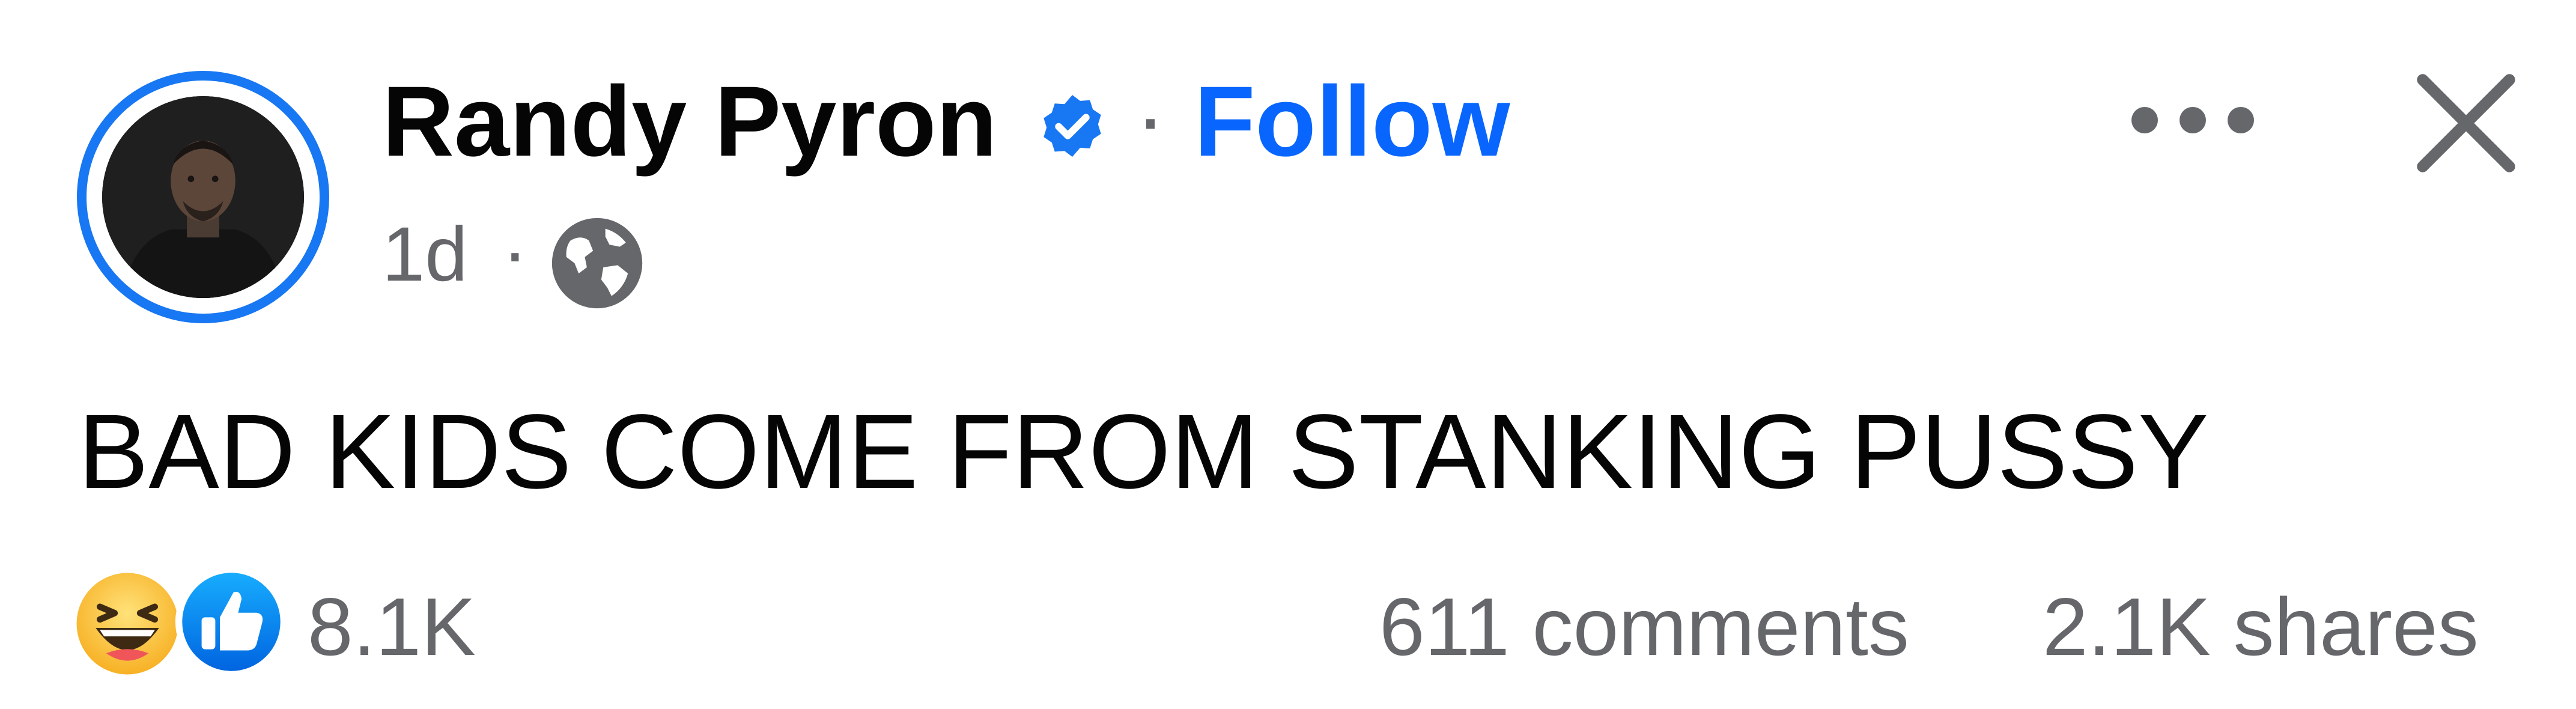  Describe the element at coordinates (2193, 120) in the screenshot. I see `more-options-icon` at that location.